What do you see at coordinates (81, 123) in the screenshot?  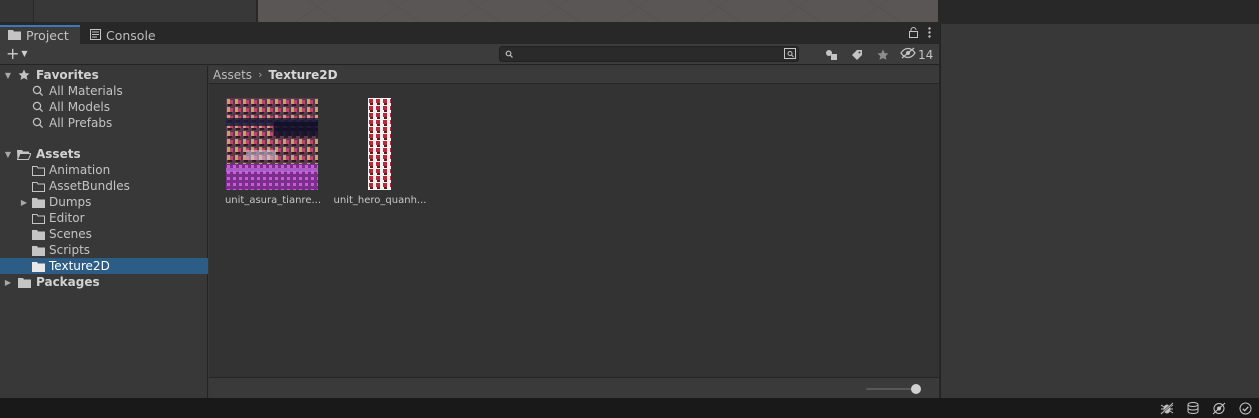 I see `tree-item-label: All Prefabs` at bounding box center [81, 123].